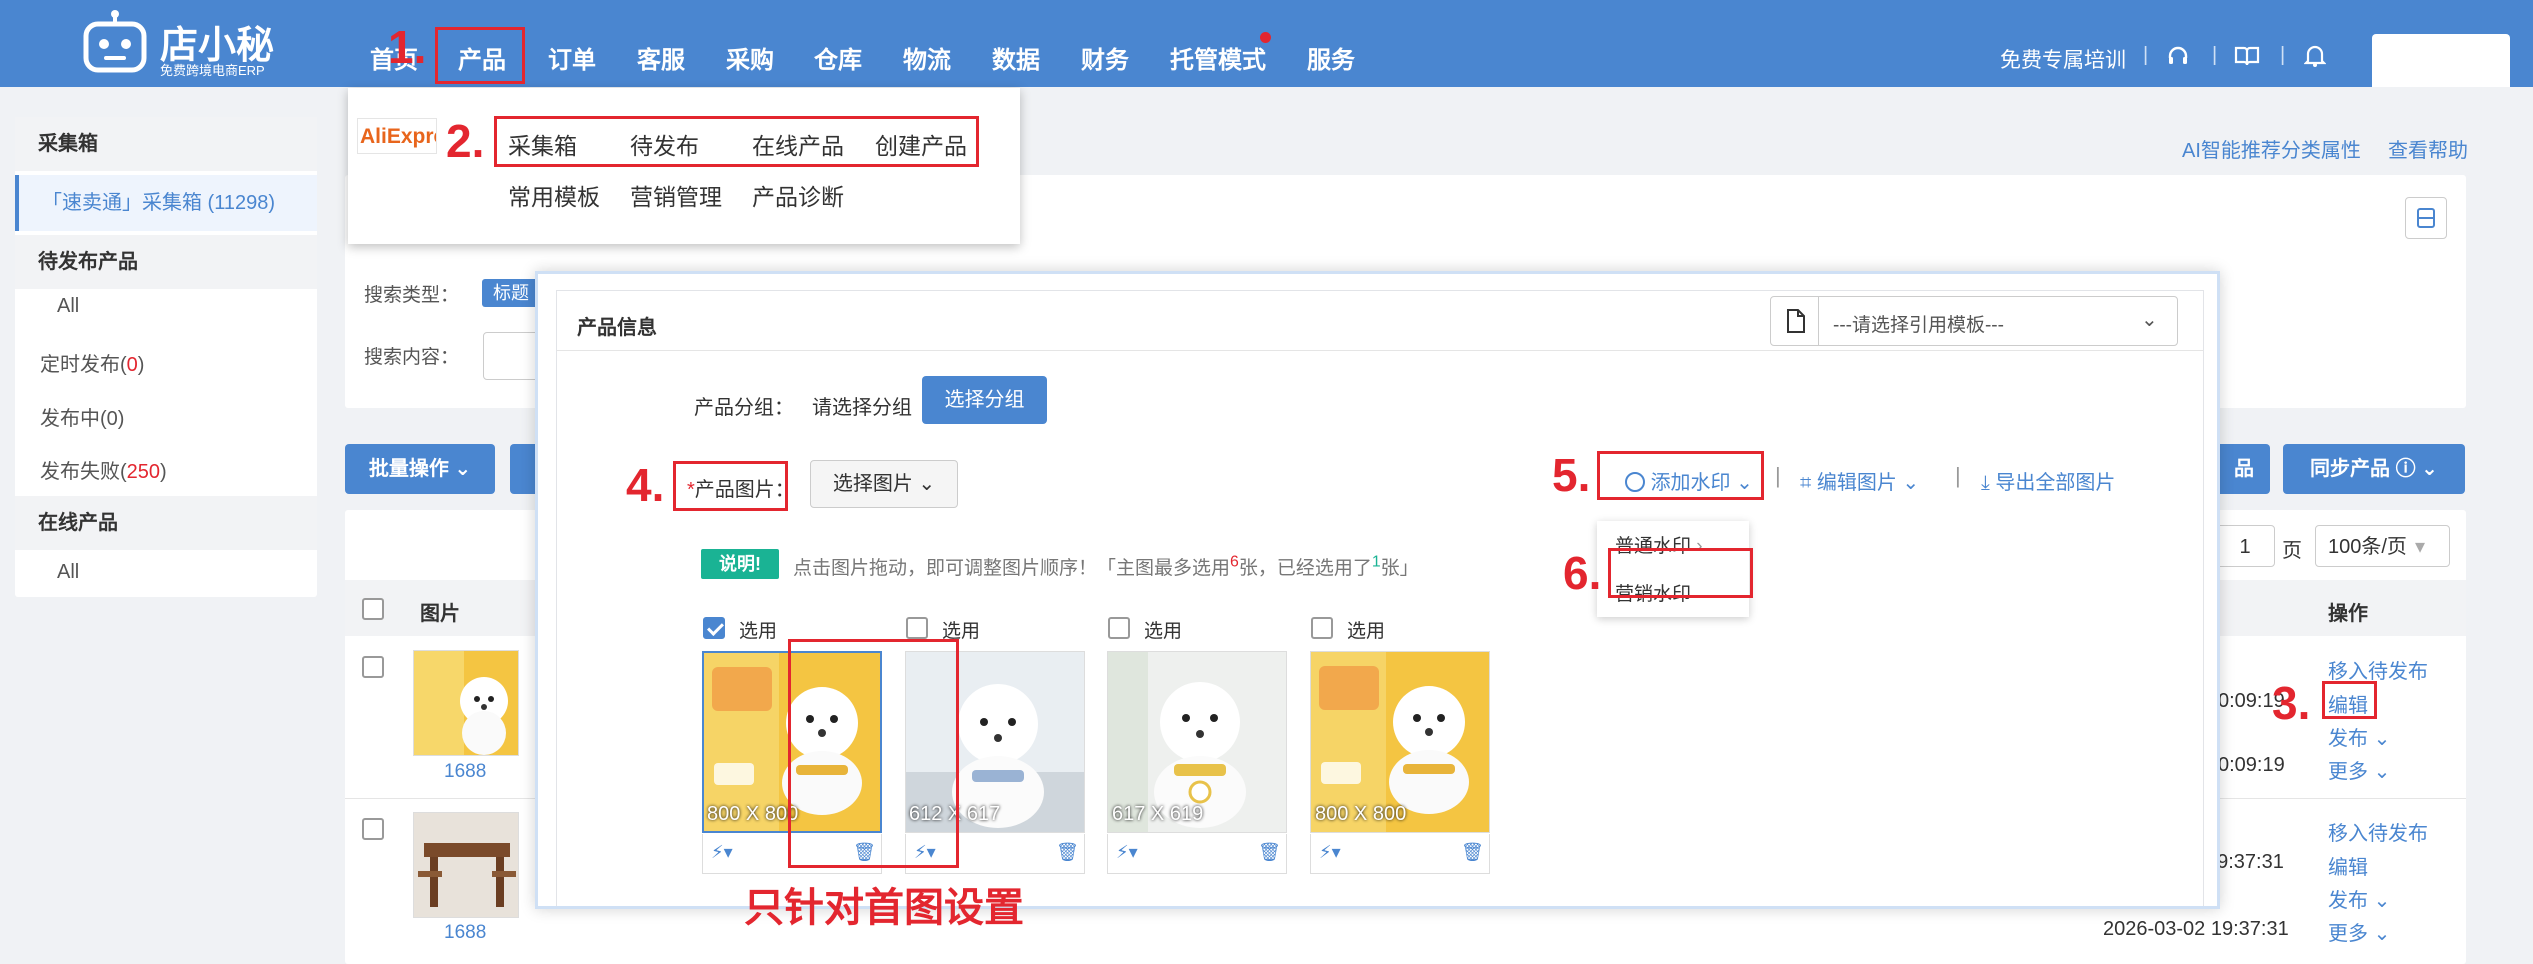  What do you see at coordinates (143, 472) in the screenshot?
I see `failed-count: 250` at bounding box center [143, 472].